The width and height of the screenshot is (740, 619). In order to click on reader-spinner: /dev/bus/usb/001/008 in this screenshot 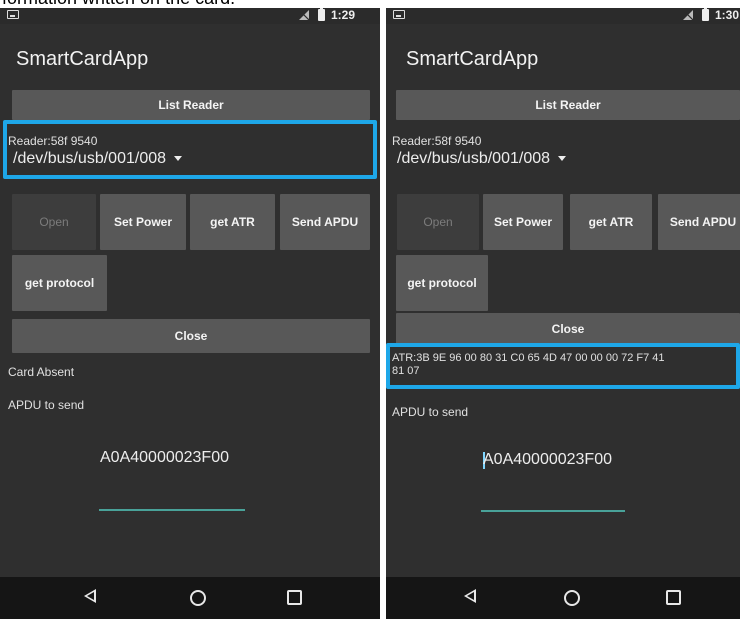, I will do `click(482, 159)`.